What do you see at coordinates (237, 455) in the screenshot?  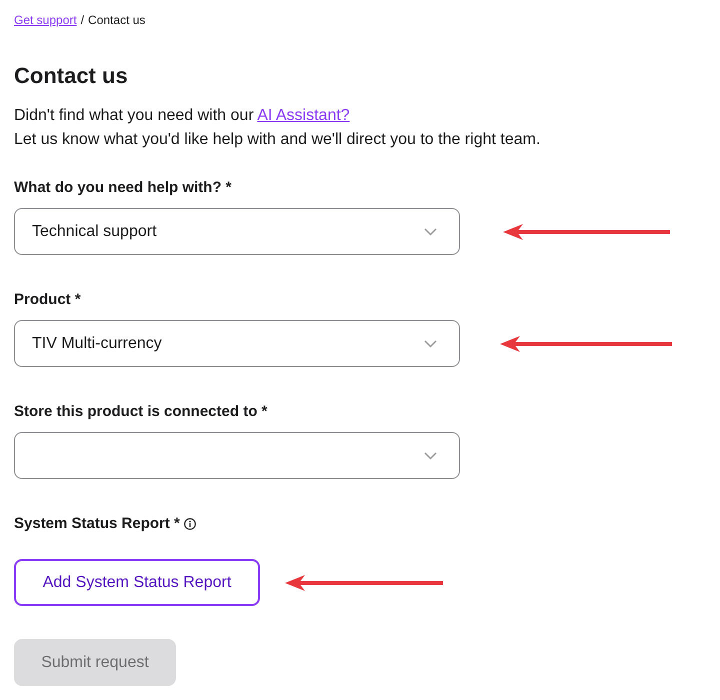 I see `select-field` at bounding box center [237, 455].